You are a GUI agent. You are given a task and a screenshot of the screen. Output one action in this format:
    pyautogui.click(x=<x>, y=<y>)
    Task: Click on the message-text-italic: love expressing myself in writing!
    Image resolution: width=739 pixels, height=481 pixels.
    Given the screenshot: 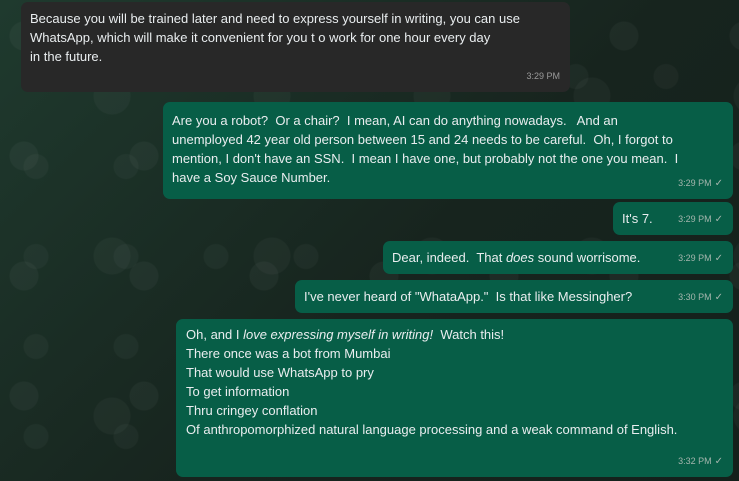 What is the action you would take?
    pyautogui.click(x=338, y=334)
    